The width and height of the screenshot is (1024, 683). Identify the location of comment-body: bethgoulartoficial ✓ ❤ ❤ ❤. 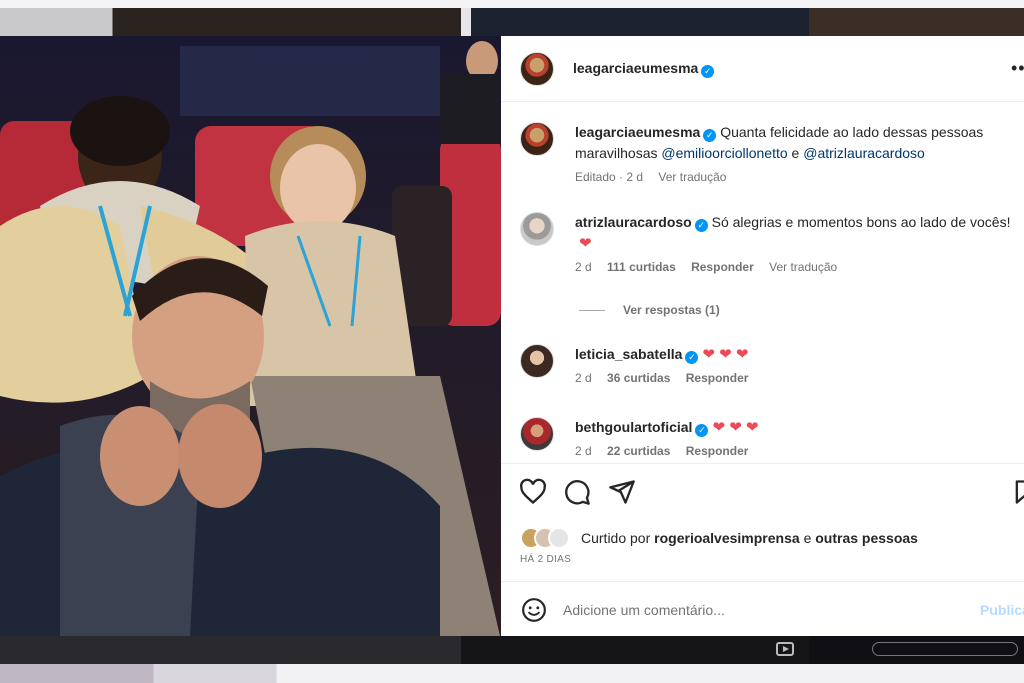
(795, 427).